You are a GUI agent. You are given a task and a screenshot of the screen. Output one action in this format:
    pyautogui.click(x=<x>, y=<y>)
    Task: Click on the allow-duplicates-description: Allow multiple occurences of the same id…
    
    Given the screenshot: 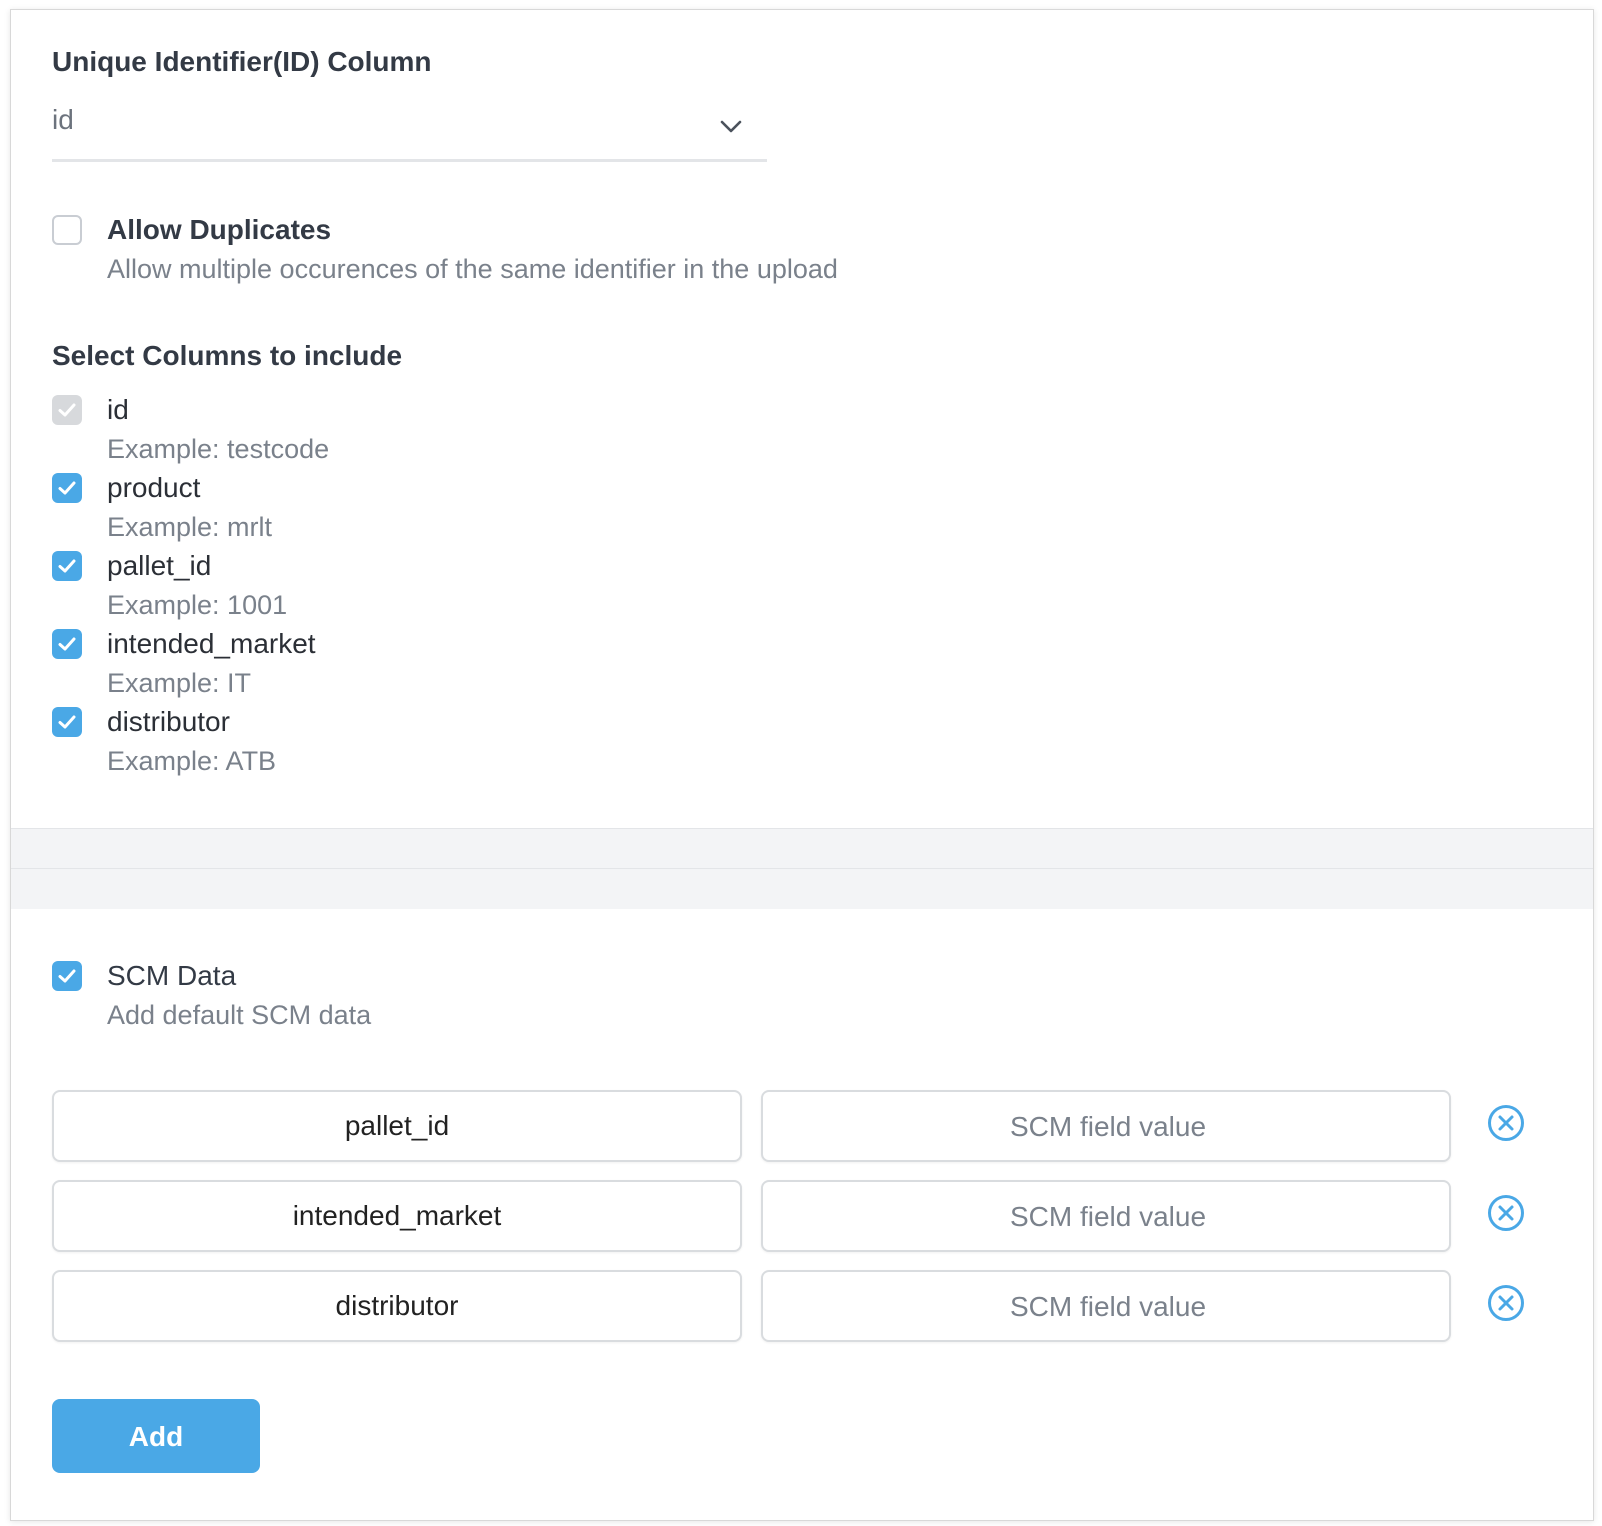 What is the action you would take?
    pyautogui.click(x=472, y=269)
    